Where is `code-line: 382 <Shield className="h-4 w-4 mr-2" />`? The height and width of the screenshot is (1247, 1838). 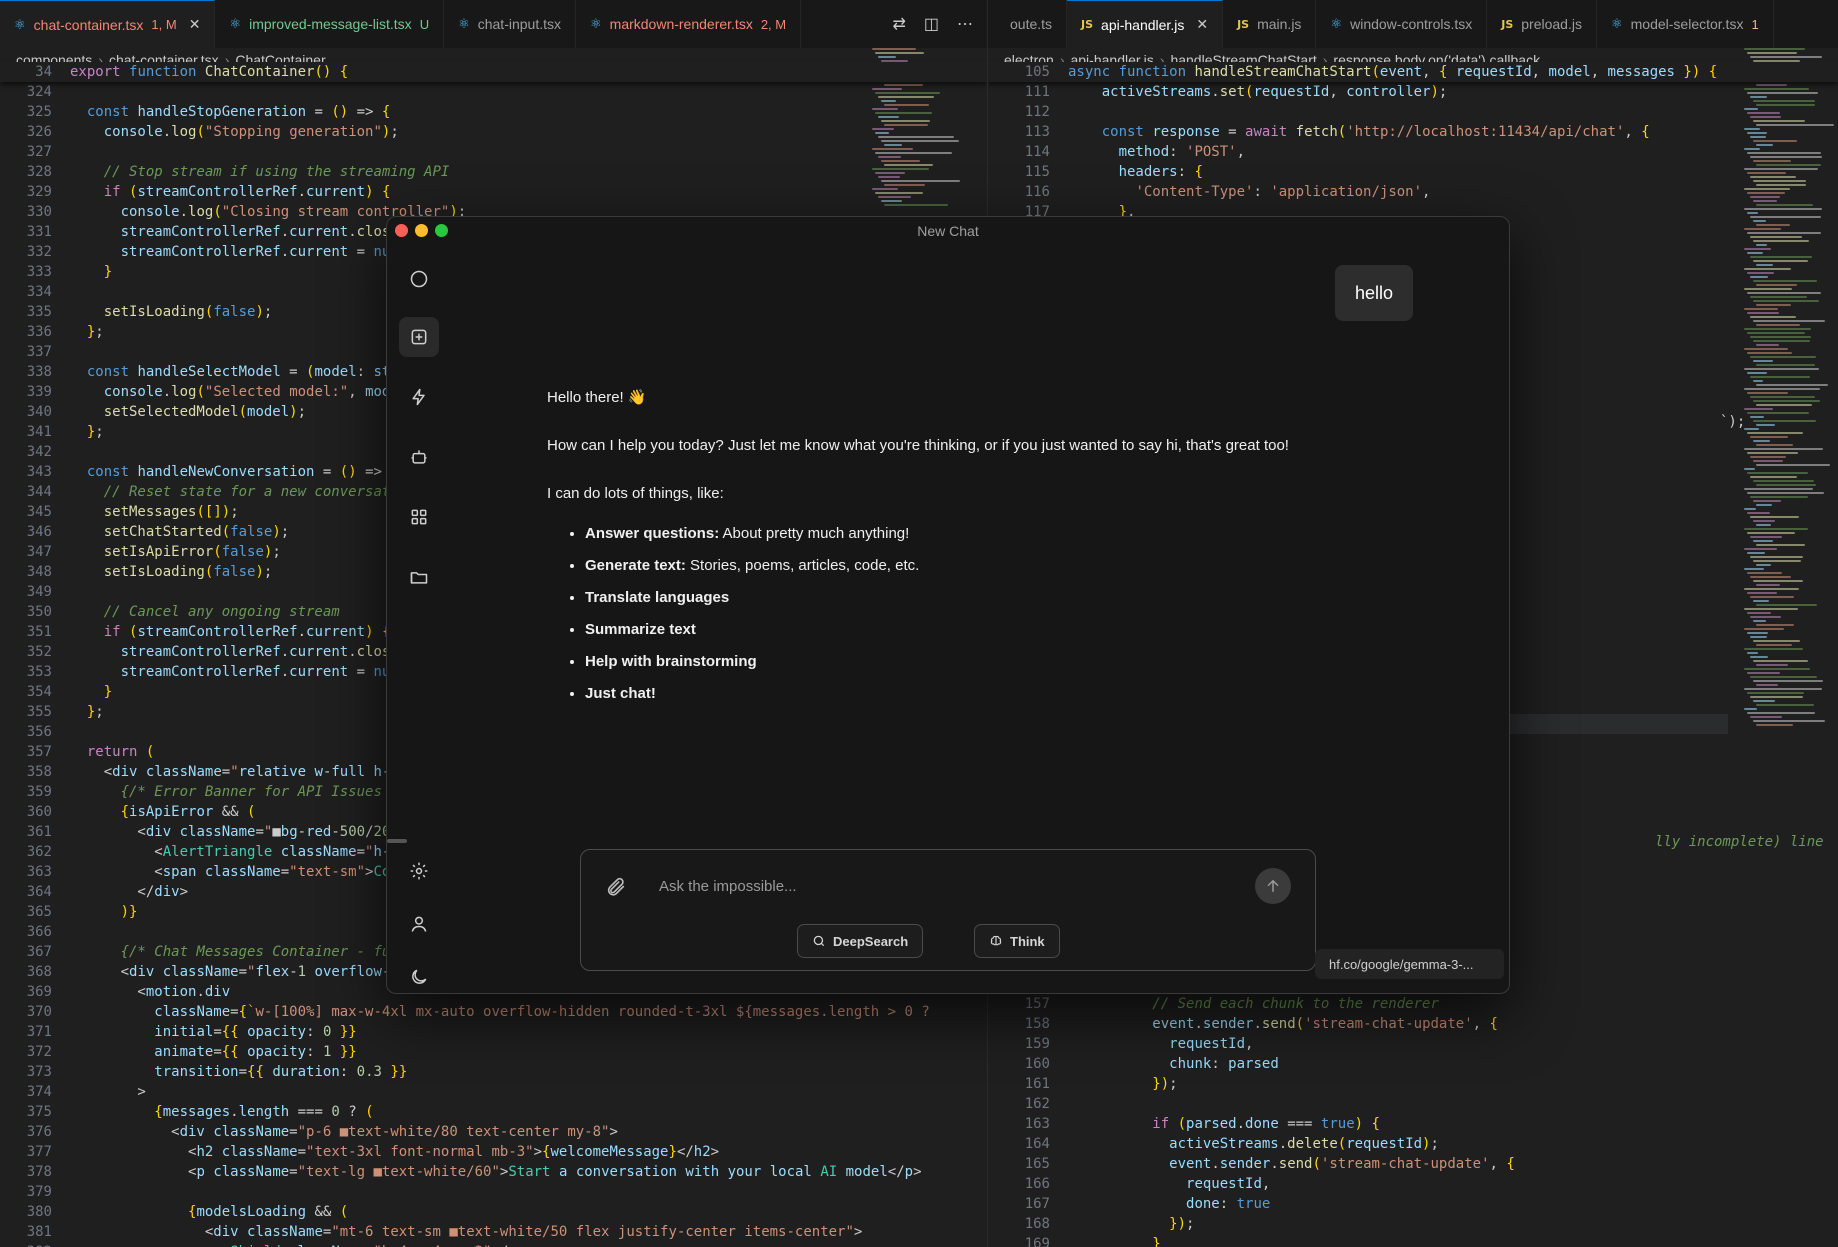
code-line: 382 <Shield className="h-4 w-4 mr-2" /> is located at coordinates (493, 1244).